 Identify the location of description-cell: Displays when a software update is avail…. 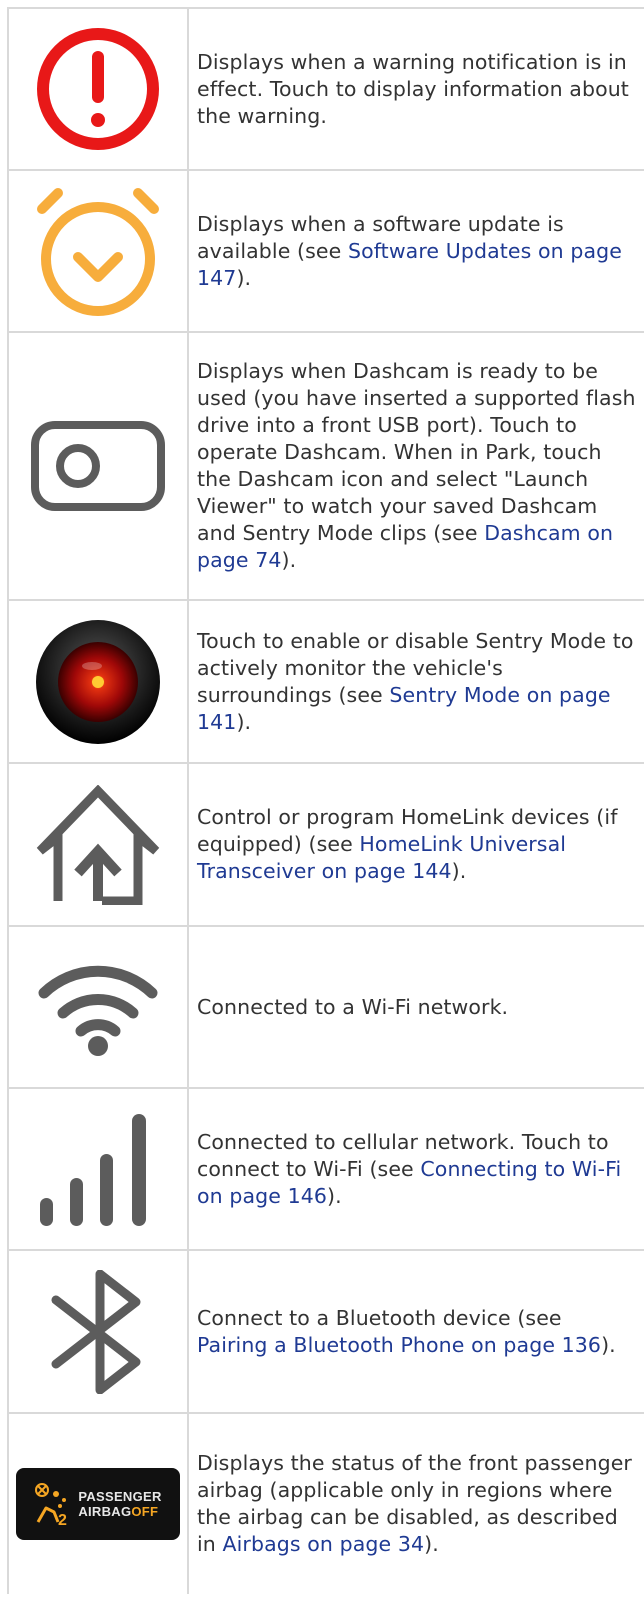
(416, 251).